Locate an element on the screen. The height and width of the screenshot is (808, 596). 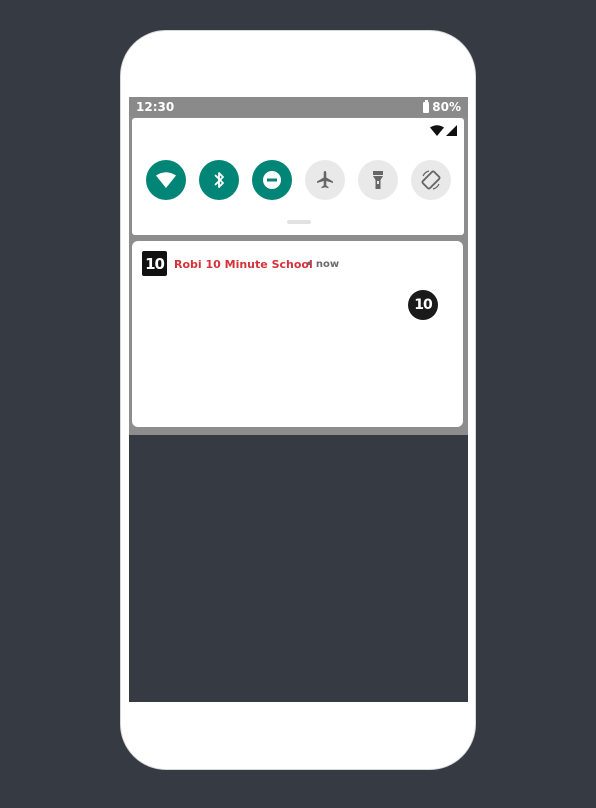
battery-level: 80% is located at coordinates (446, 107).